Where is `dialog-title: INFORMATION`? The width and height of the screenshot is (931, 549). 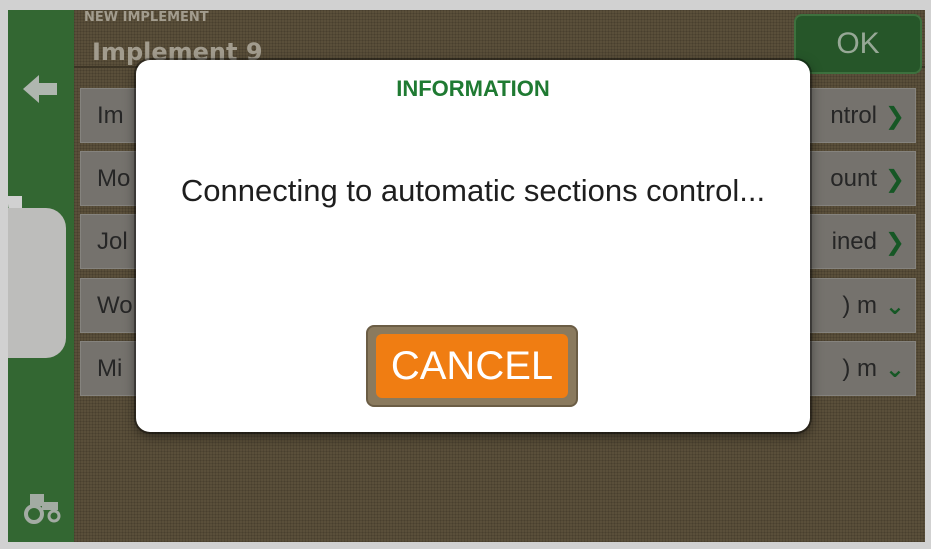
dialog-title: INFORMATION is located at coordinates (473, 88).